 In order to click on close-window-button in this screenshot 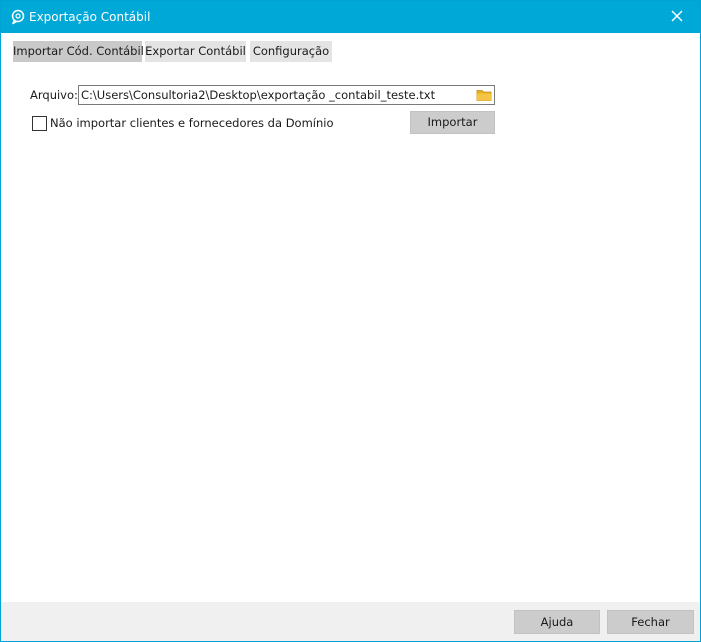, I will do `click(677, 17)`.